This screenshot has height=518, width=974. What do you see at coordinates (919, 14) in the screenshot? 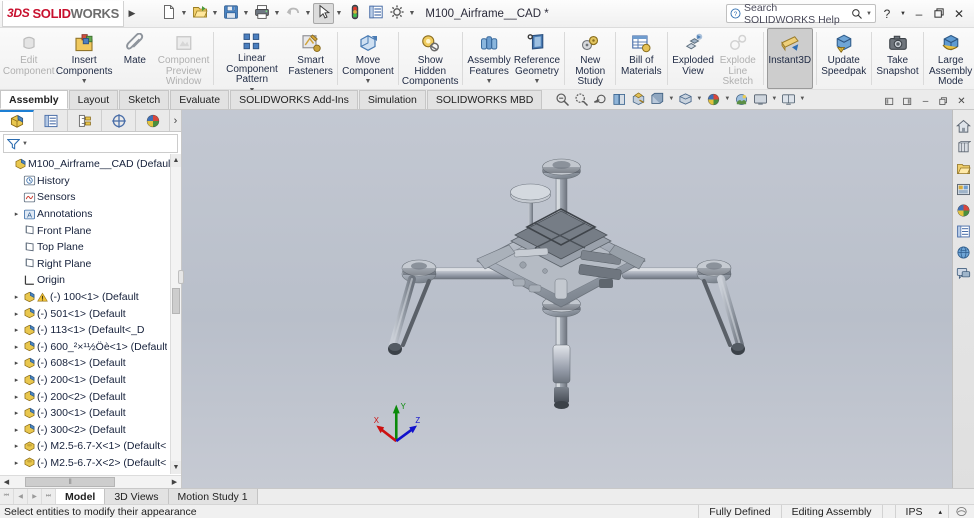
I see `minimize-button: –` at bounding box center [919, 14].